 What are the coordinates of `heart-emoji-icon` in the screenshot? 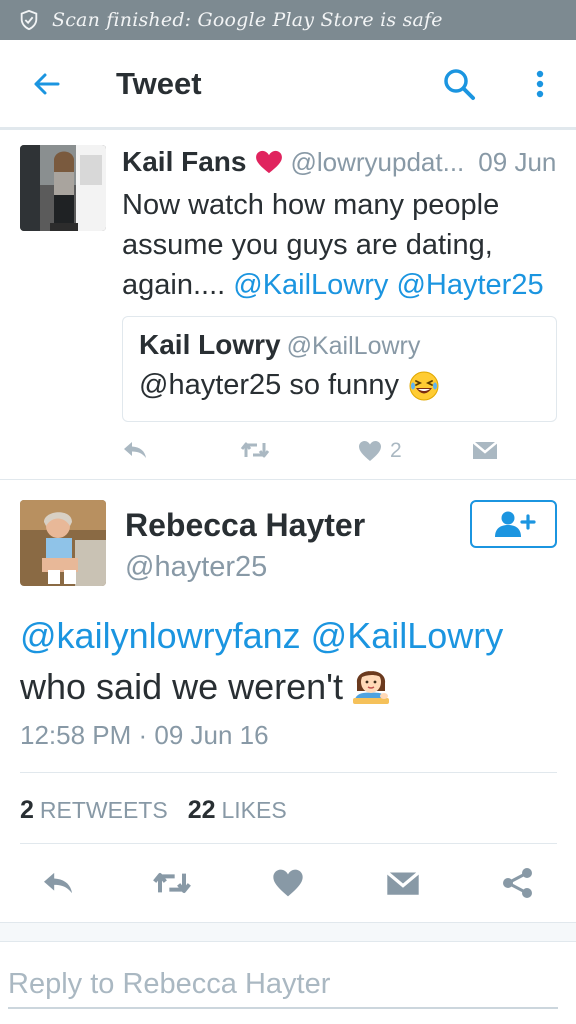 It's located at (269, 162).